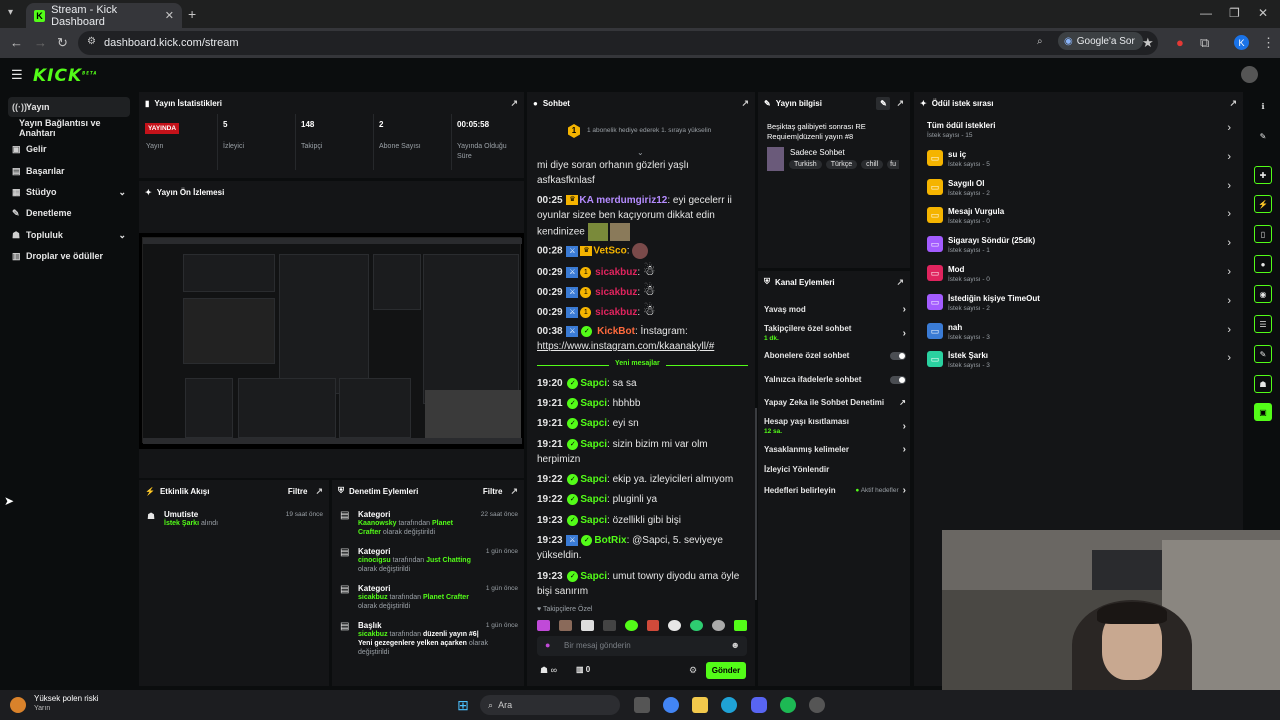 The image size is (1280, 720). Describe the element at coordinates (625, 346) in the screenshot. I see `chat-link: https://www.instagram.com/kkaanakyll/#` at that location.